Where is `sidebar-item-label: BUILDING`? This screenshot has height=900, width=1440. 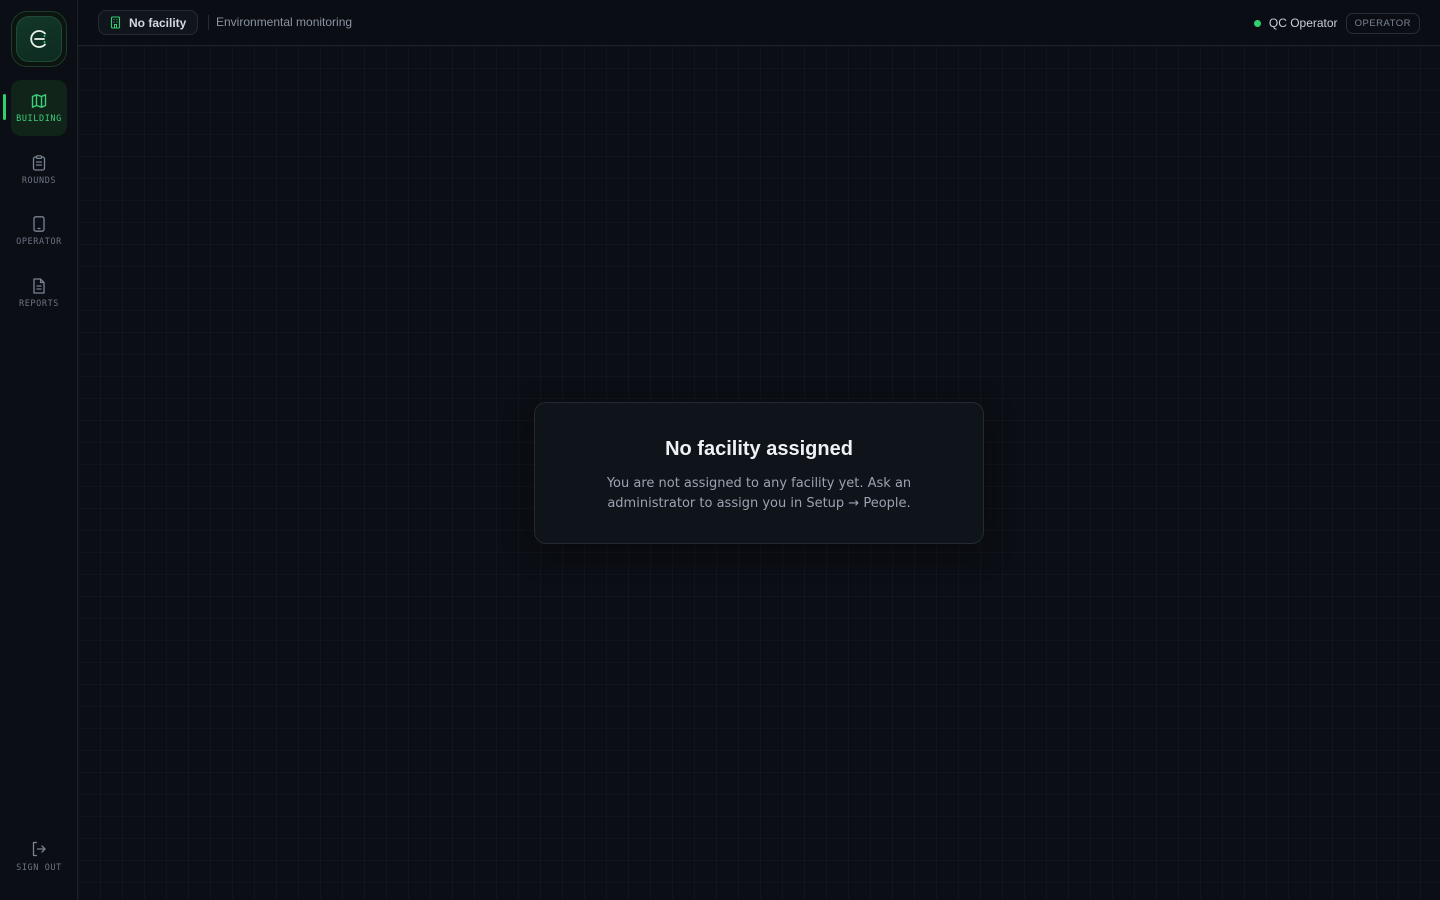
sidebar-item-label: BUILDING is located at coordinates (39, 119).